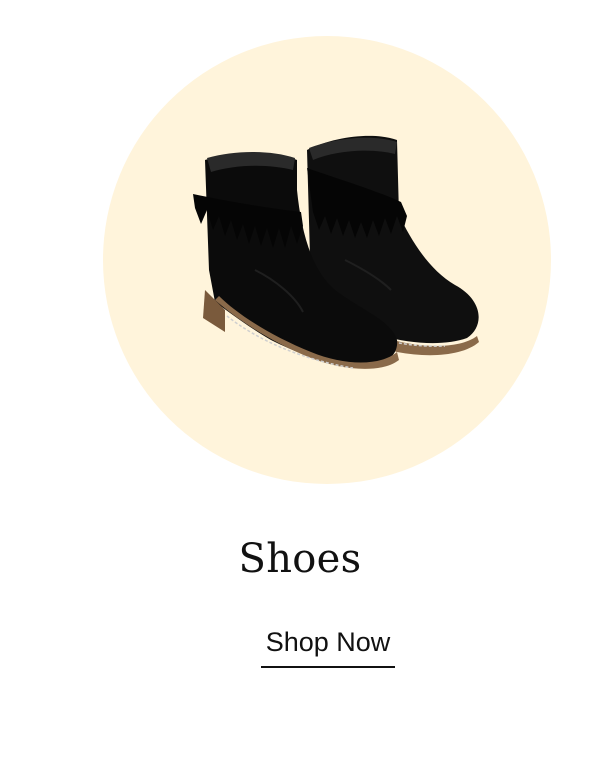 The width and height of the screenshot is (600, 778). Describe the element at coordinates (328, 642) in the screenshot. I see `shop-now-label: Shop Now` at that location.